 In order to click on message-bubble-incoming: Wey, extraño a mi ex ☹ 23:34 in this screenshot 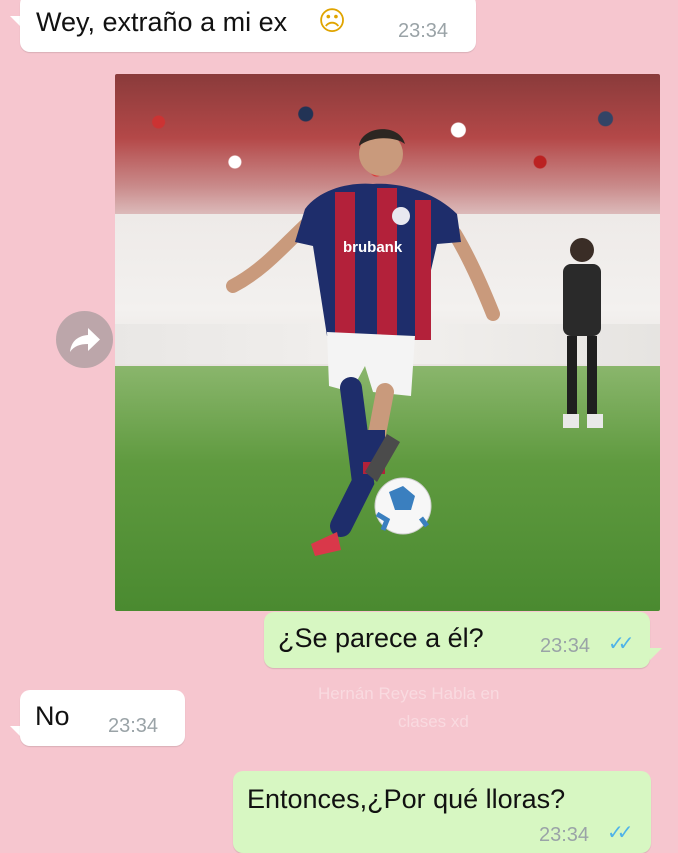, I will do `click(248, 26)`.